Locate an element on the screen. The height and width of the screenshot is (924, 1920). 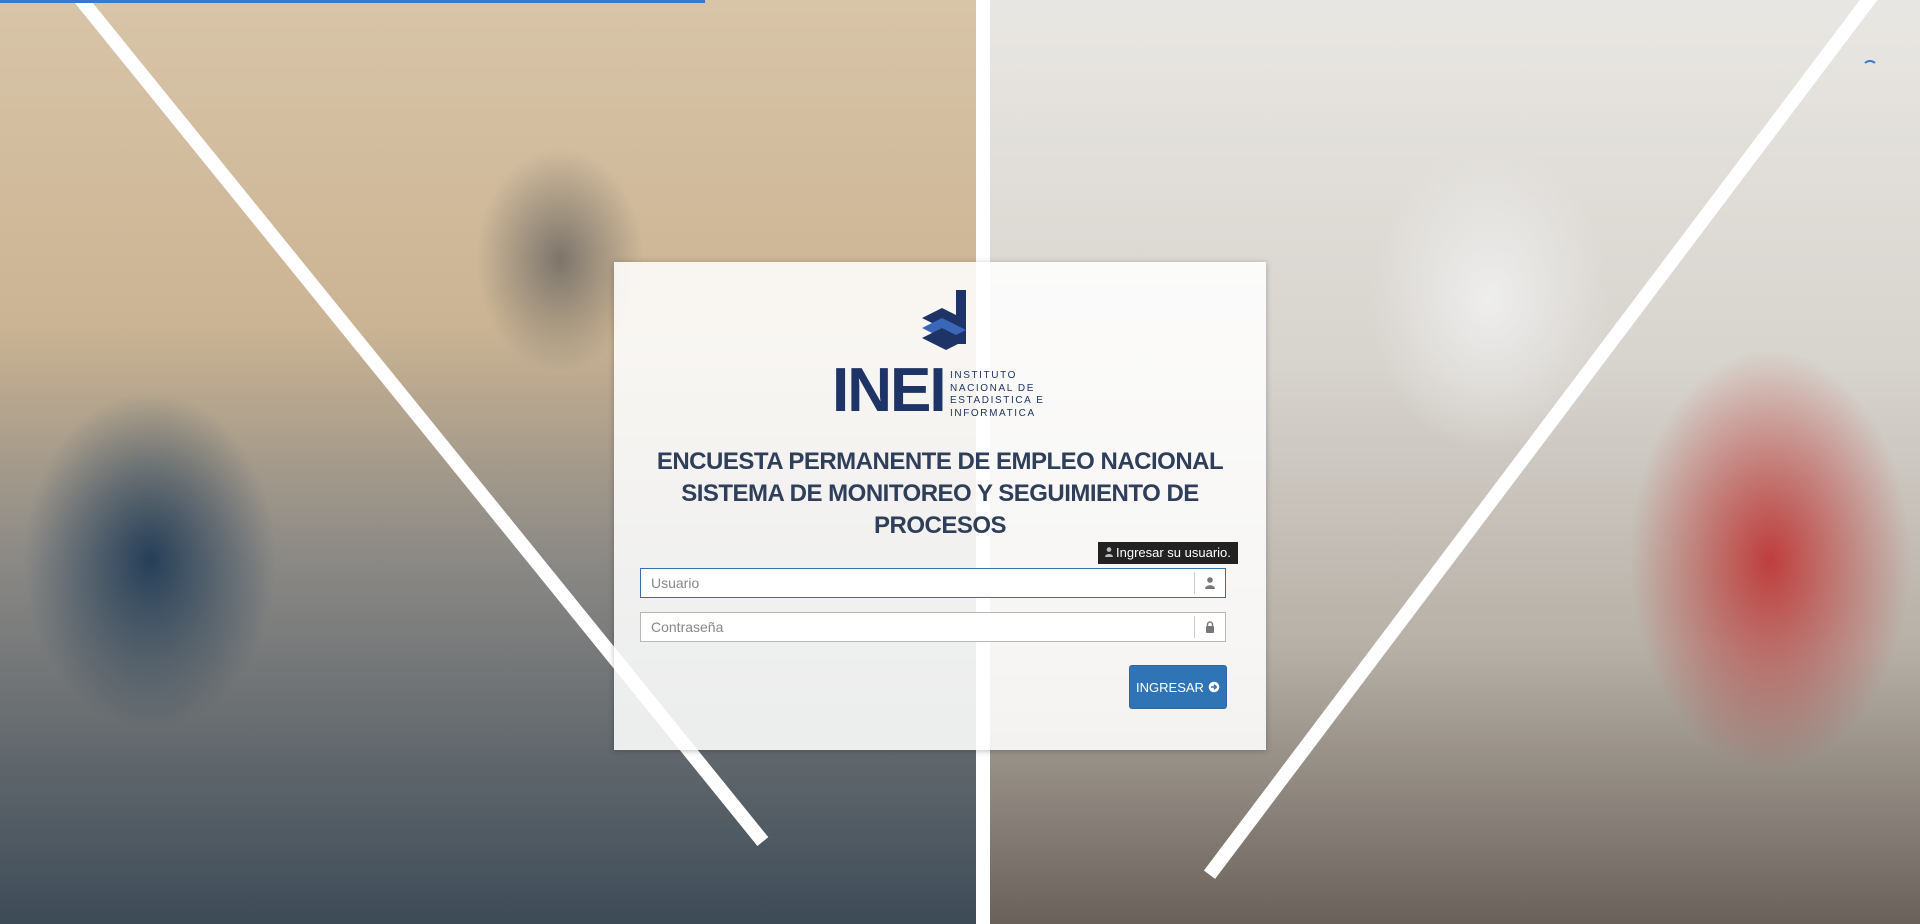
page-title-line: SISTEMA DE MONITOREO Y SEGUIMIENTO DE is located at coordinates (940, 493).